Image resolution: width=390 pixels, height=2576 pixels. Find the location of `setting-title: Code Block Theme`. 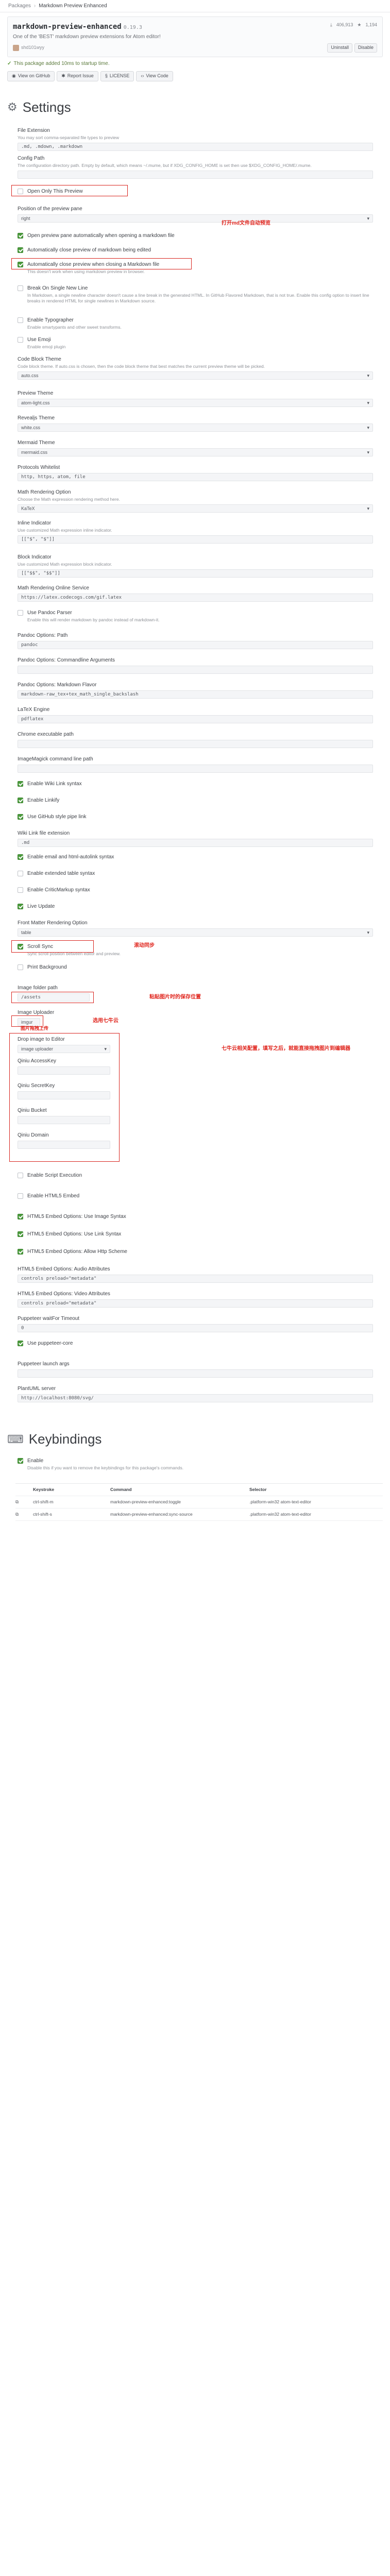

setting-title: Code Block Theme is located at coordinates (40, 360).